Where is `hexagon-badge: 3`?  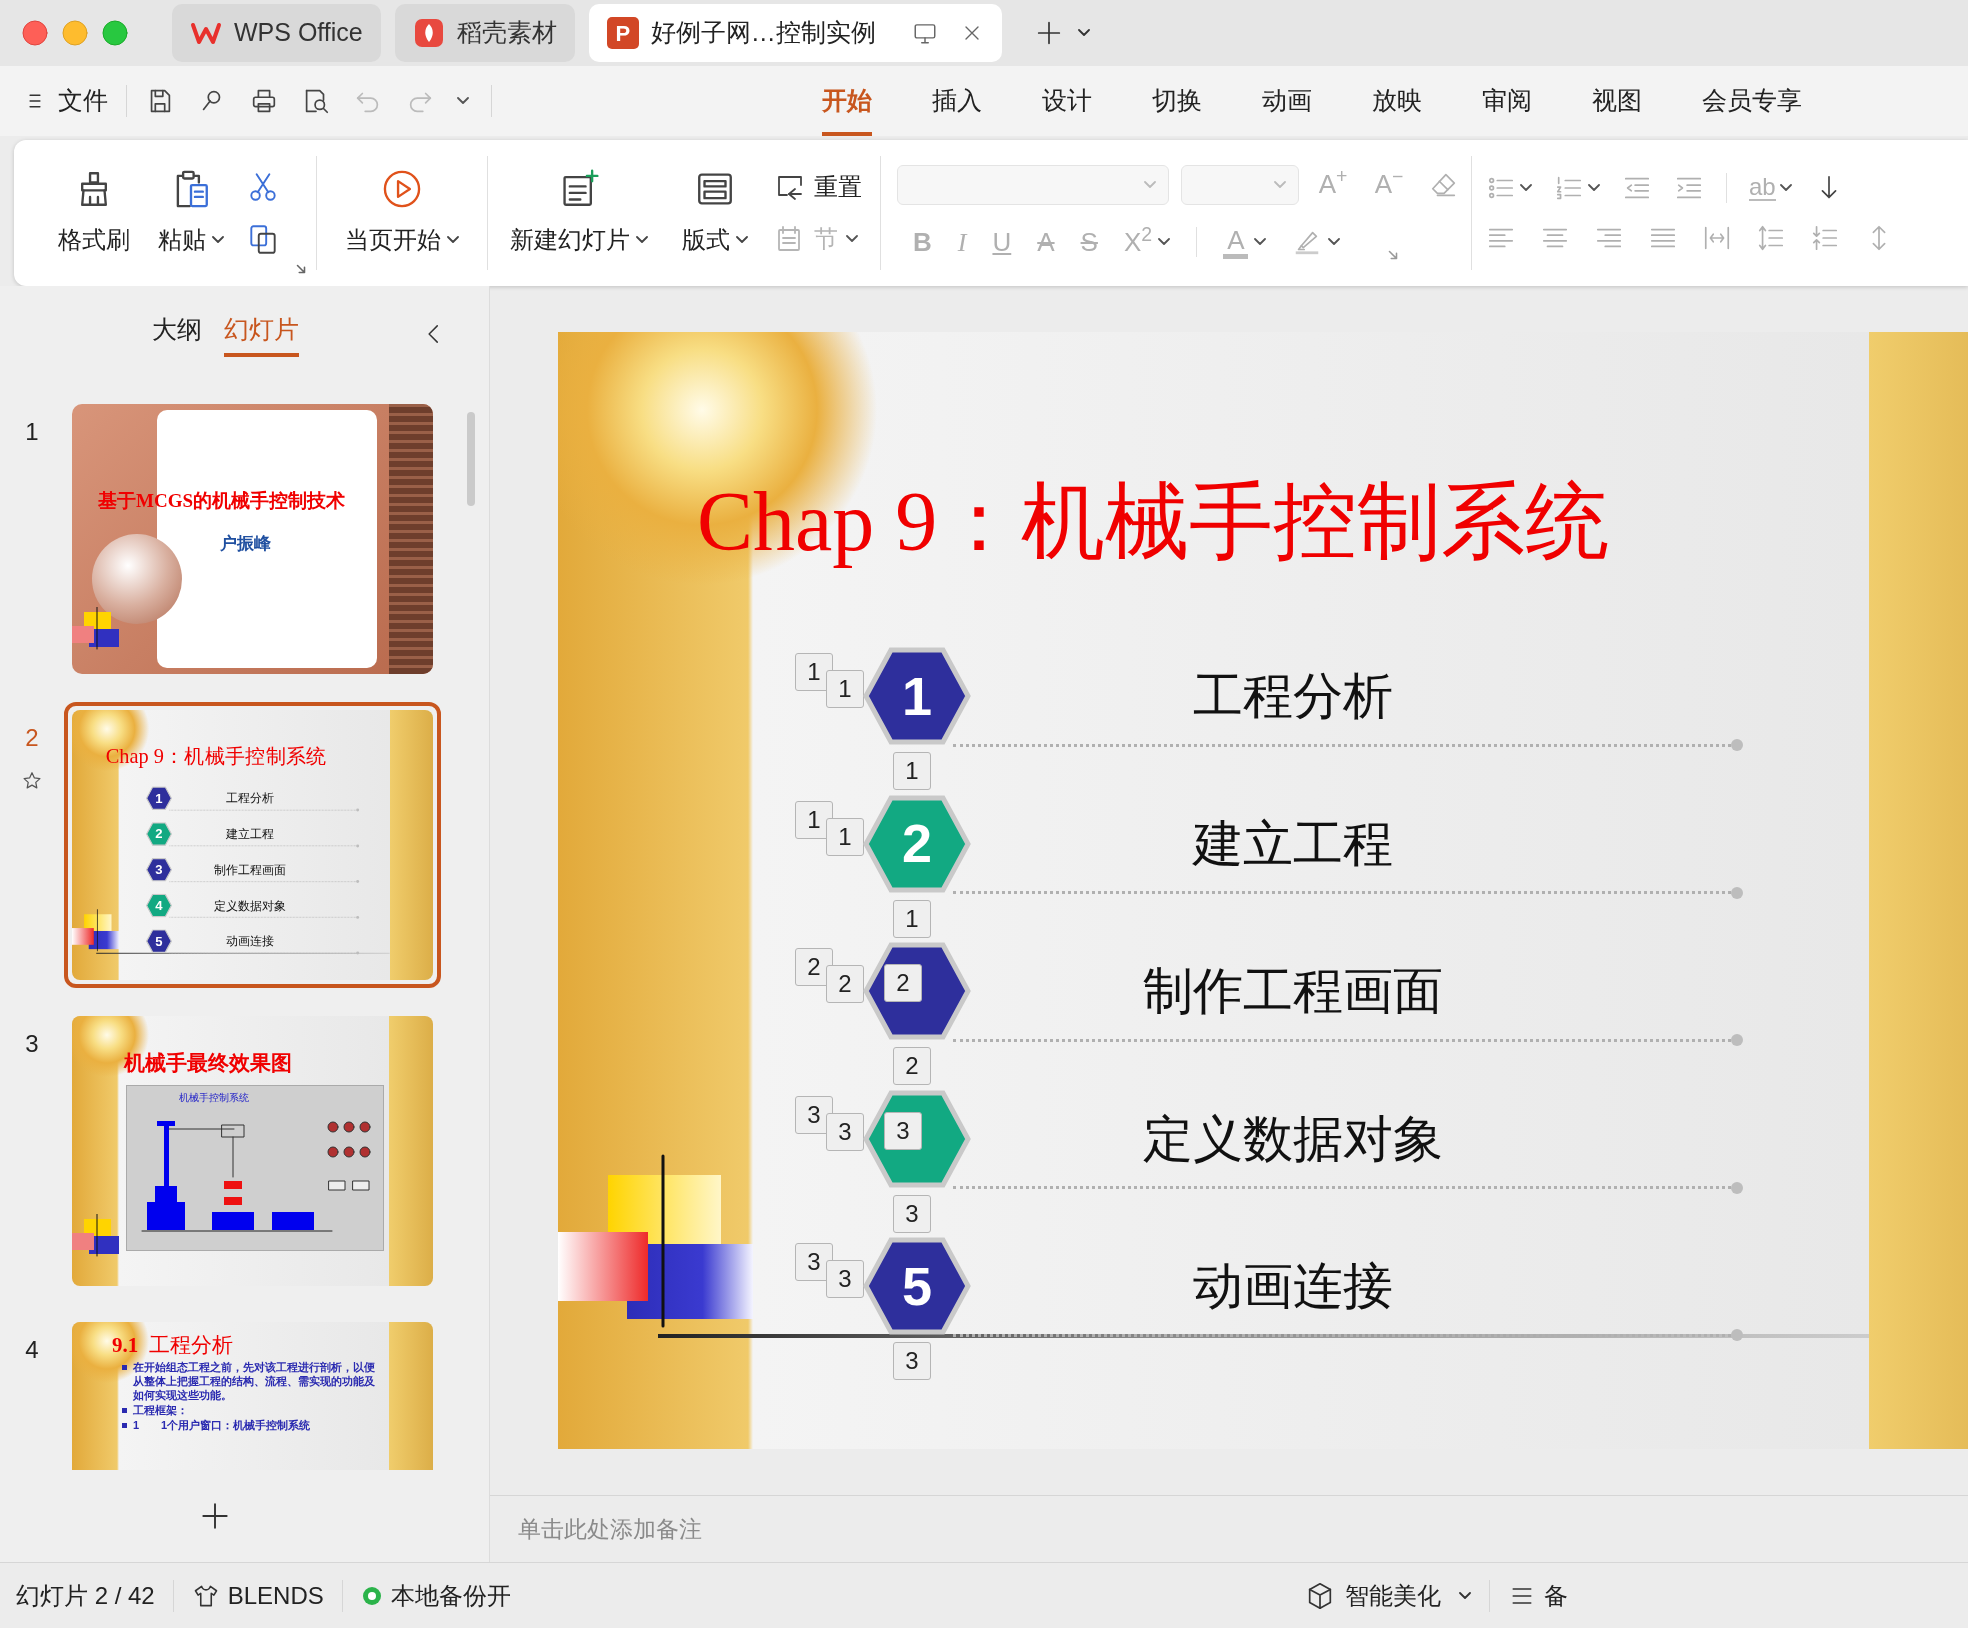 hexagon-badge: 3 is located at coordinates (159, 869).